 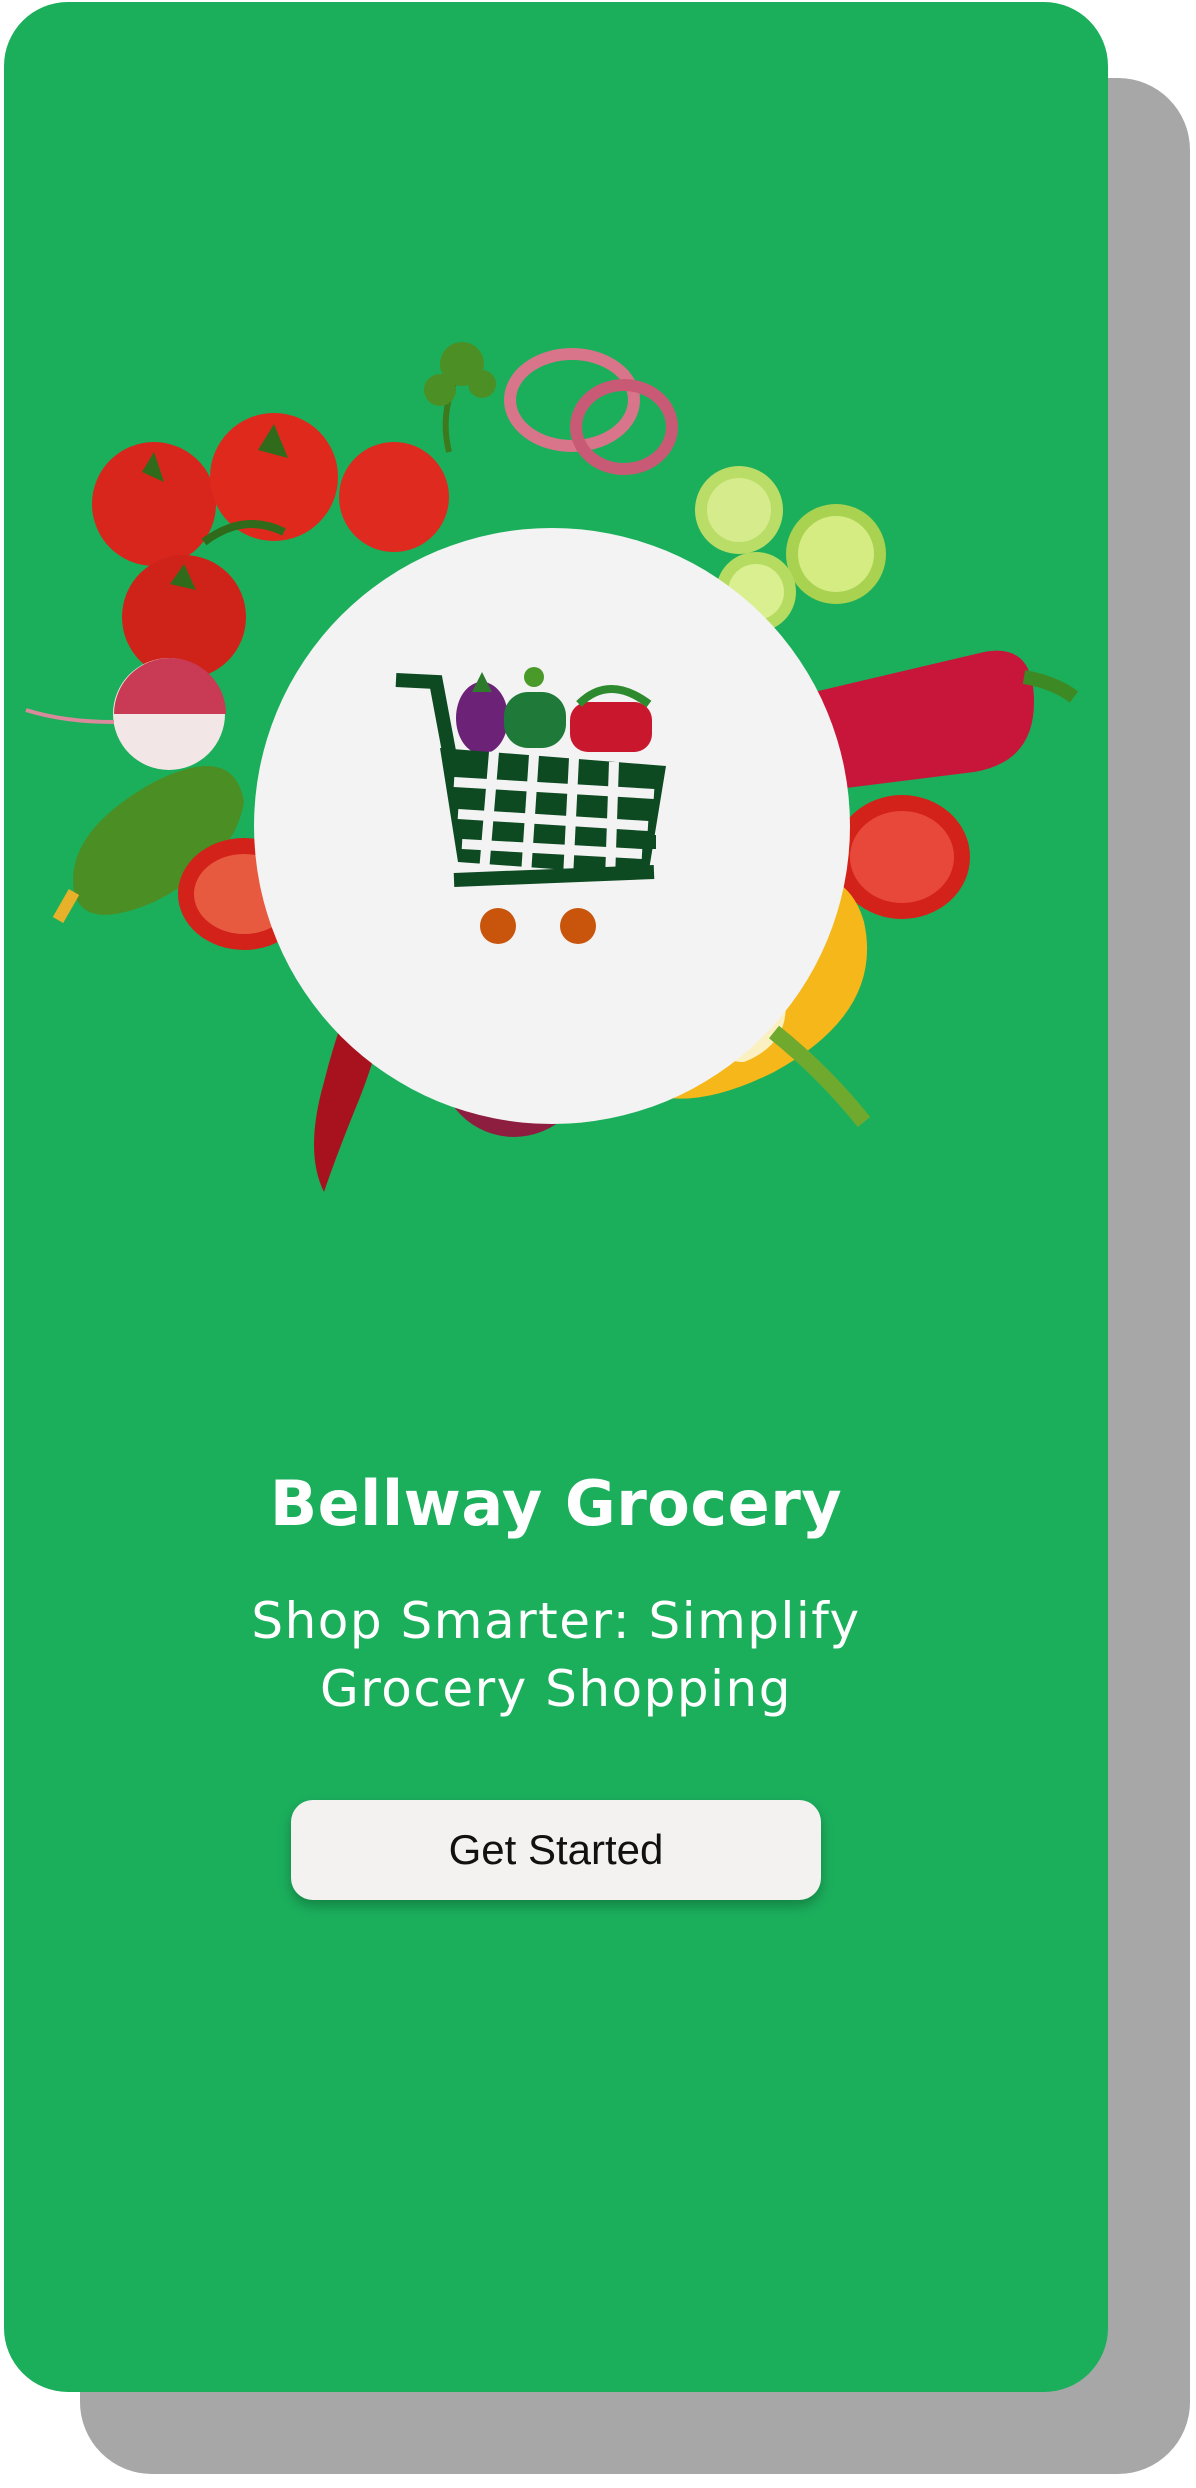 What do you see at coordinates (556, 1850) in the screenshot?
I see `get-started-button: Get Started` at bounding box center [556, 1850].